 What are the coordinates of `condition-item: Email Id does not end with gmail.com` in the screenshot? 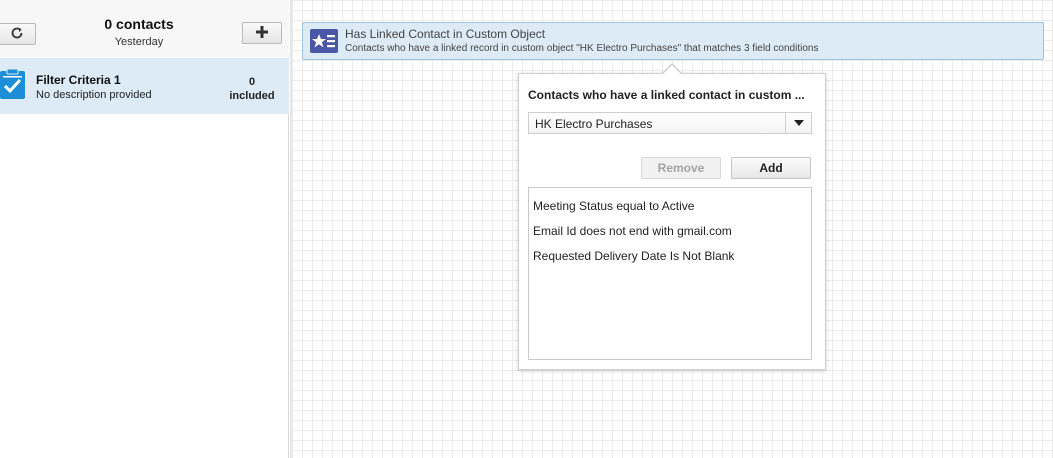 It's located at (632, 231).